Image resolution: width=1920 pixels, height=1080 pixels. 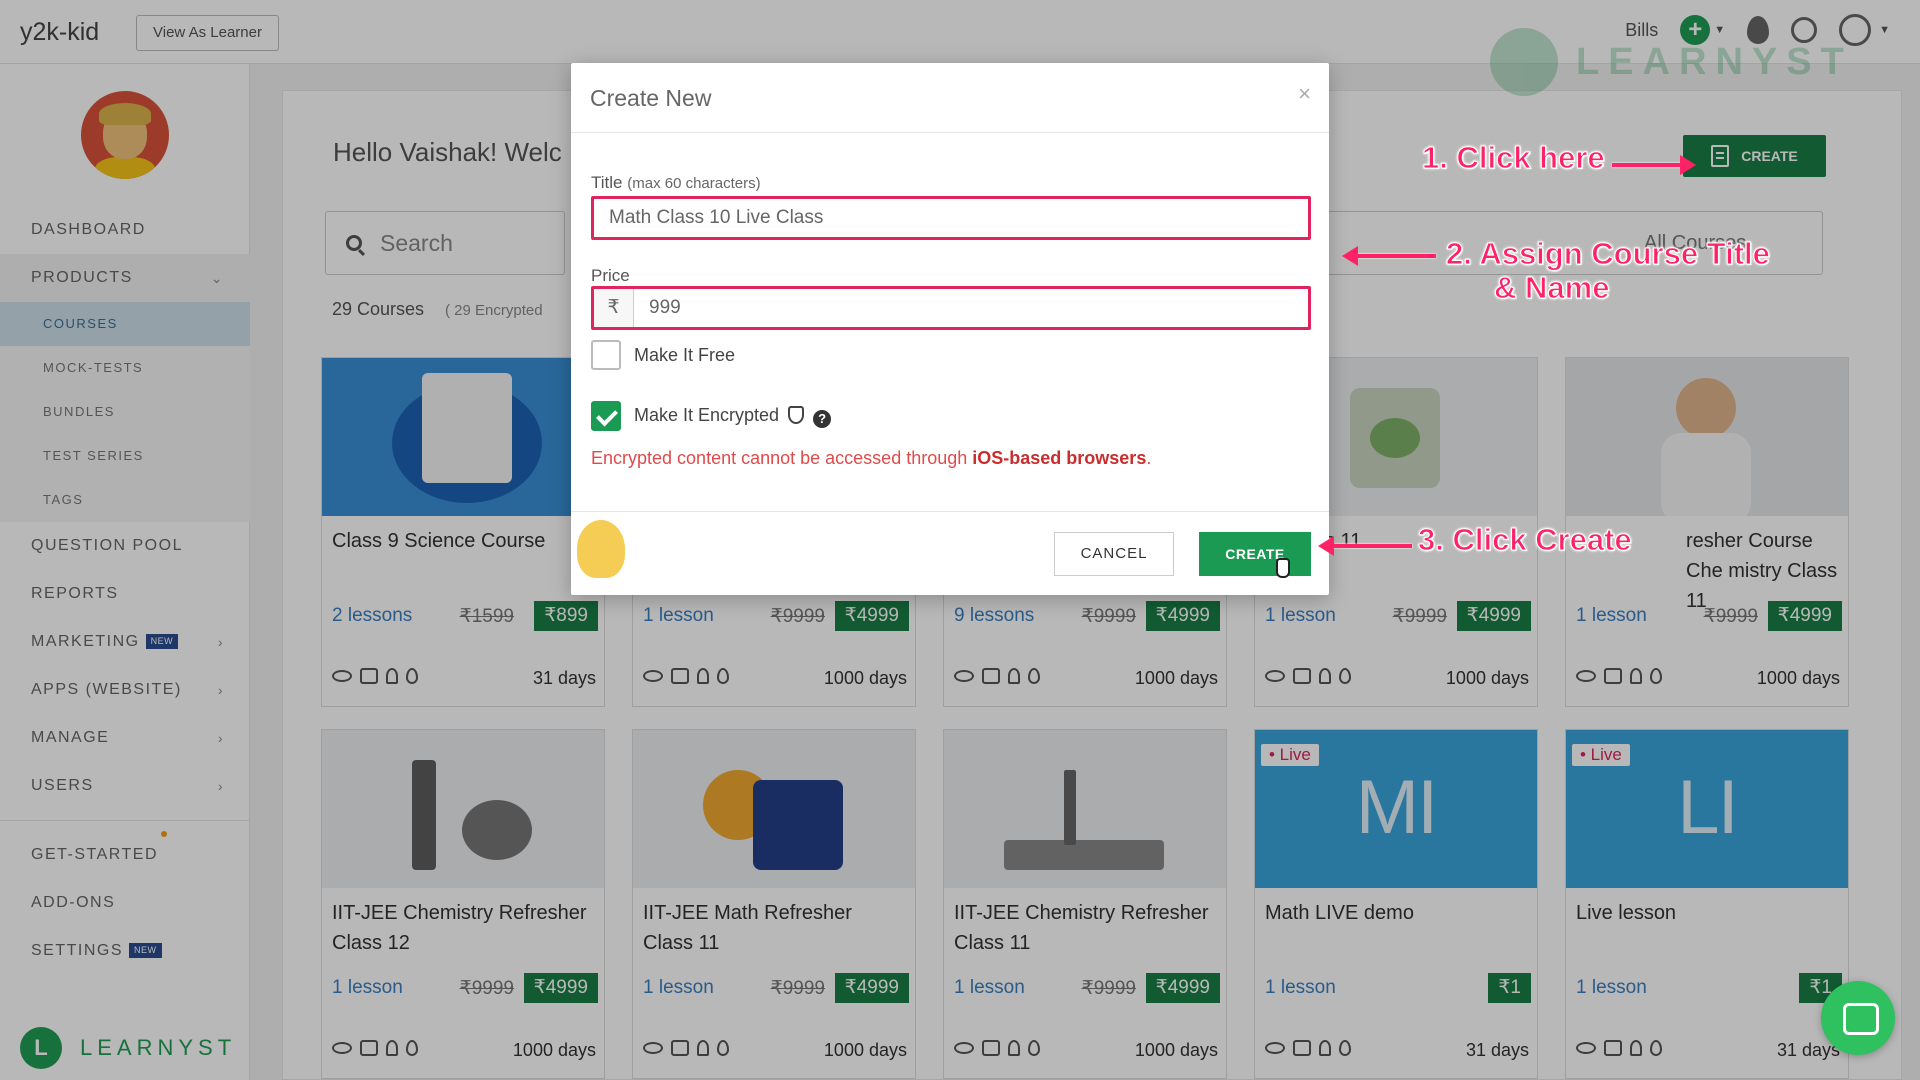 I want to click on chat-support-icon, so click(x=1858, y=1018).